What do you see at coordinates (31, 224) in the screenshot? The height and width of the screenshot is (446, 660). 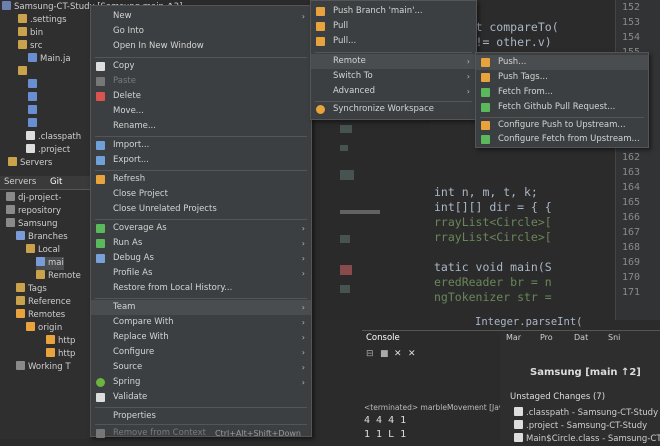 I see `git-samsung: Samsung` at bounding box center [31, 224].